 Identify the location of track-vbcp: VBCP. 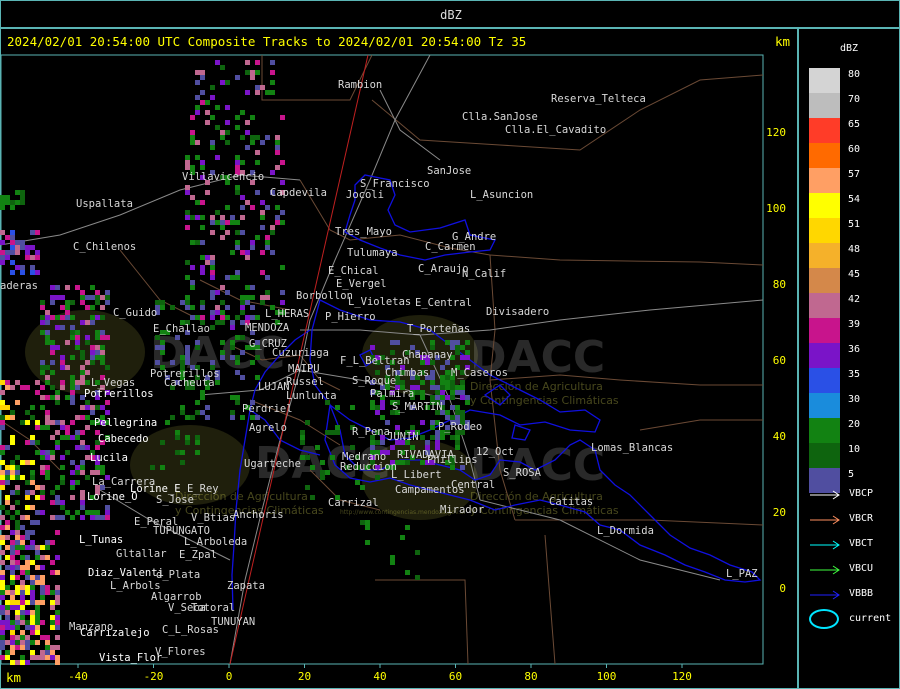
(851, 494).